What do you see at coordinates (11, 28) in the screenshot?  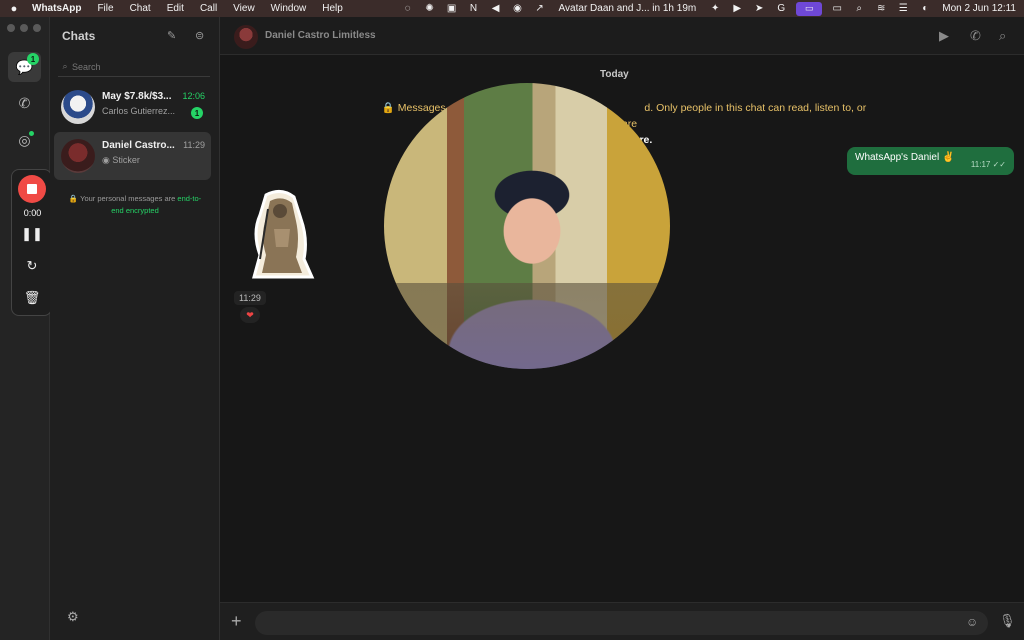 I see `close-window-button` at bounding box center [11, 28].